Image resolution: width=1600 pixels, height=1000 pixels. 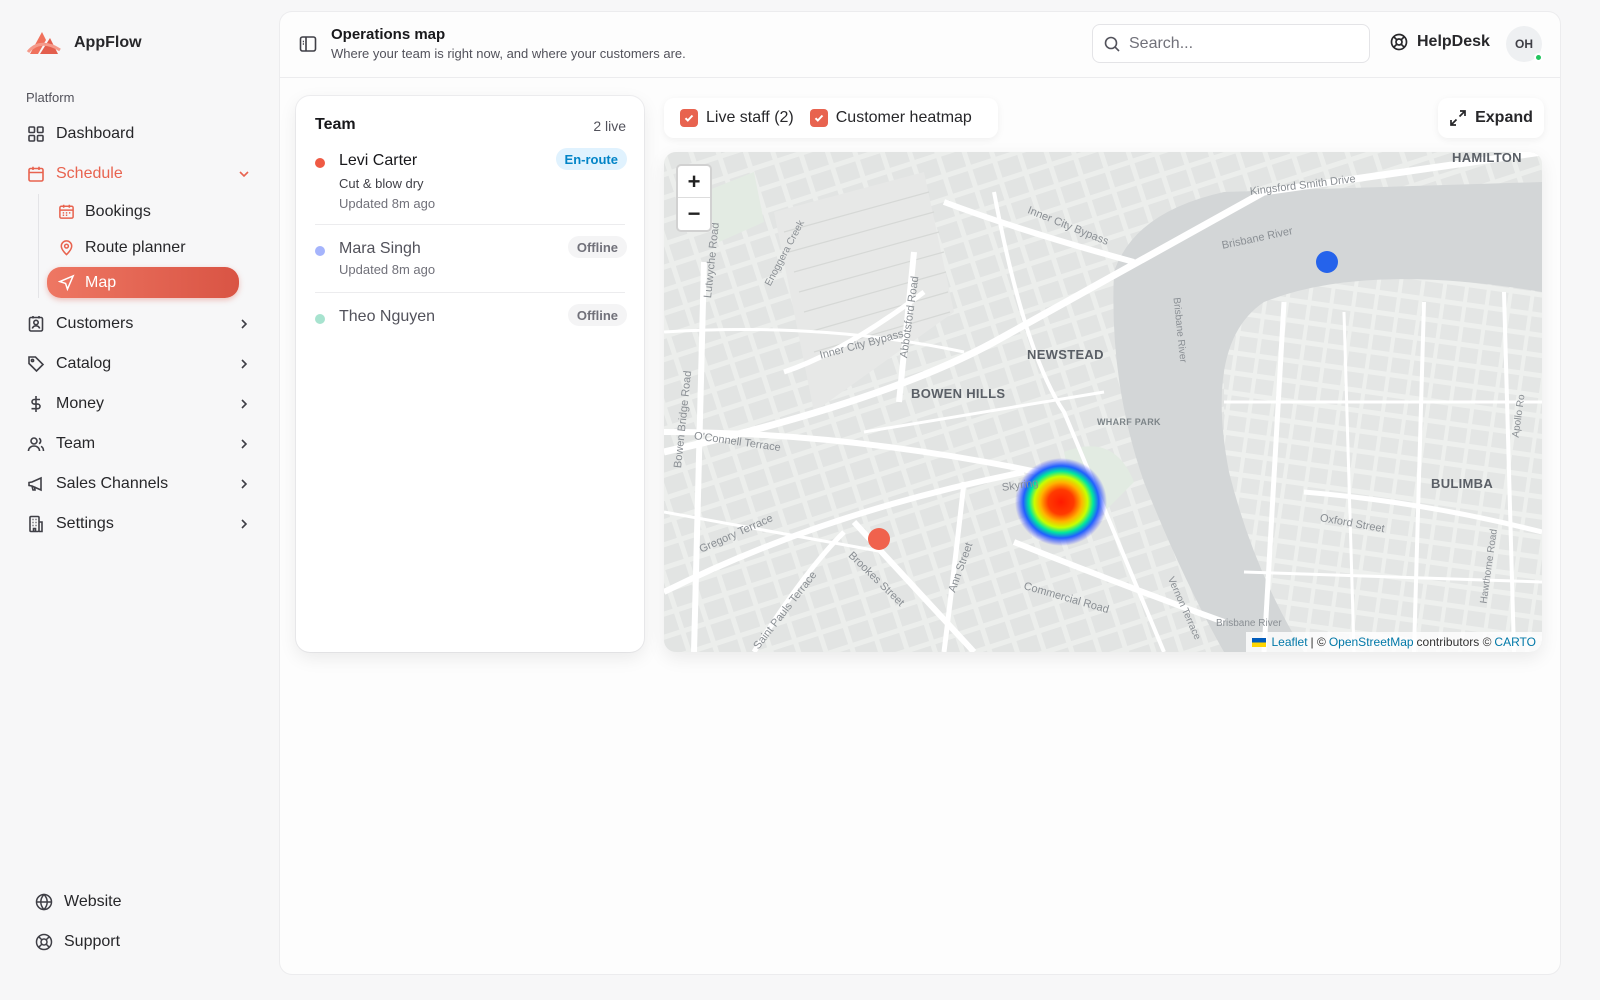 I want to click on users-icon, so click(x=36, y=444).